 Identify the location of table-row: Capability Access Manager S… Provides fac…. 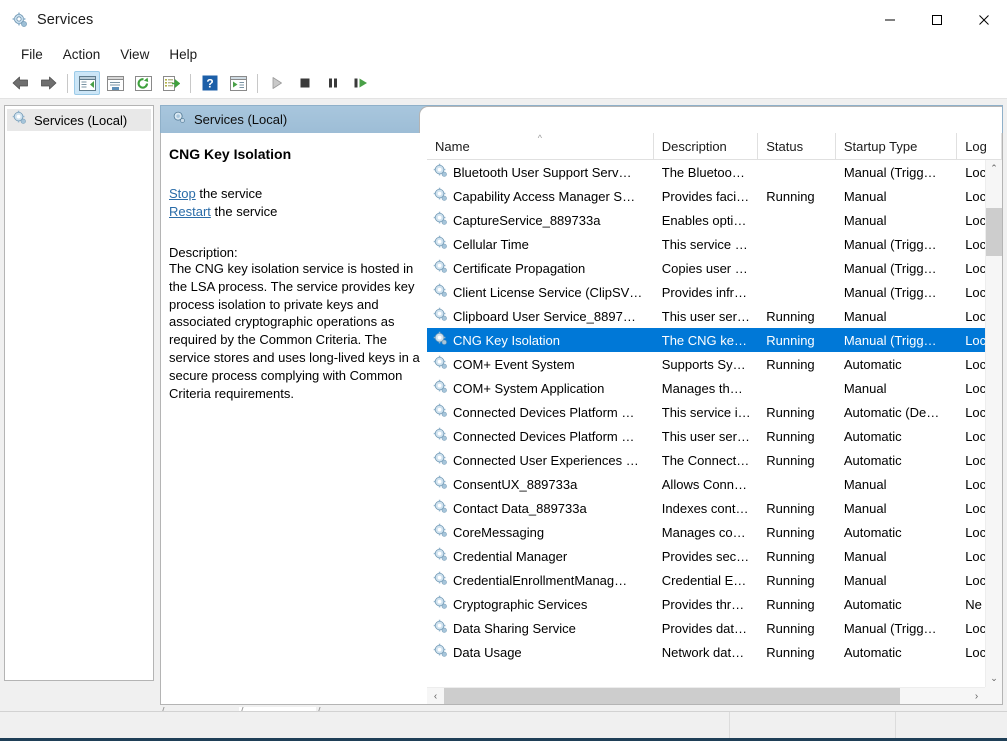
(714, 196).